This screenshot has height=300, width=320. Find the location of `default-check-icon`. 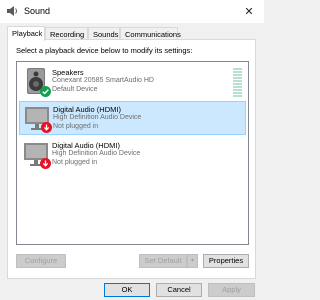

default-check-icon is located at coordinates (45, 91).